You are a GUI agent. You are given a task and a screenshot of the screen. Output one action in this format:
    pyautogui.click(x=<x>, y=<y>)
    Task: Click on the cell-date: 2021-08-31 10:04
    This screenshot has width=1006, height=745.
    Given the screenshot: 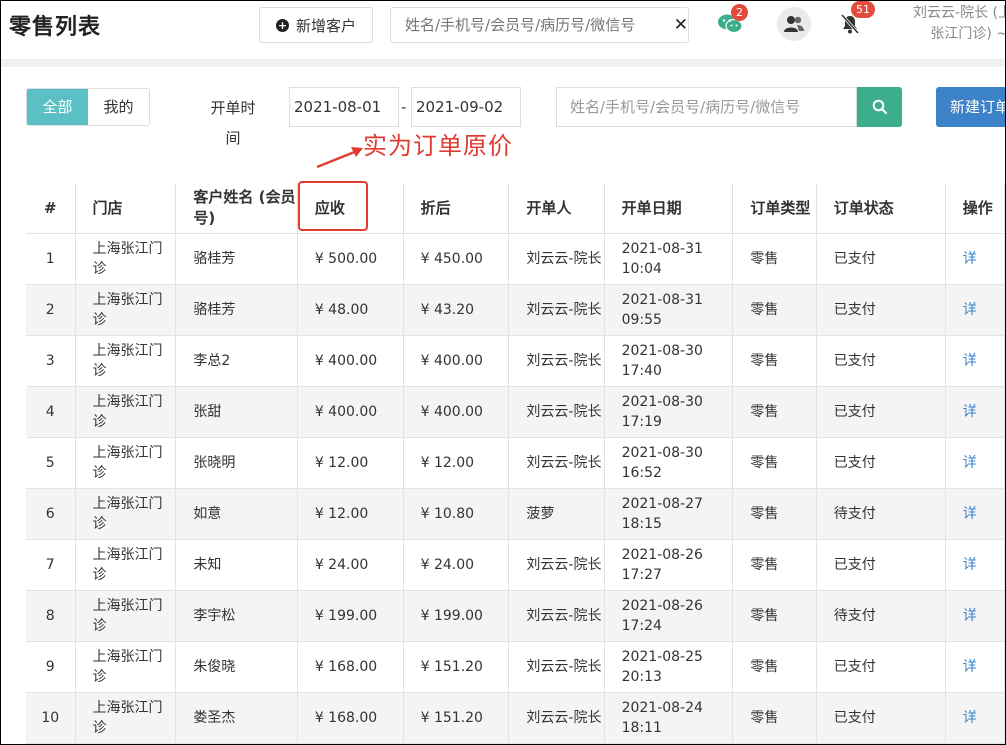 What is the action you would take?
    pyautogui.click(x=669, y=259)
    